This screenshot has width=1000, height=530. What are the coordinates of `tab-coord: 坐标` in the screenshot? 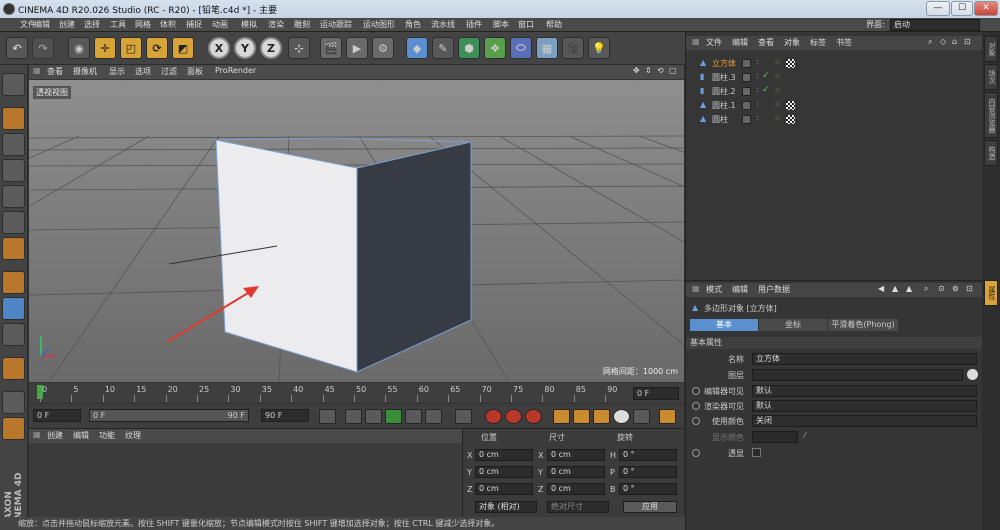 It's located at (793, 325).